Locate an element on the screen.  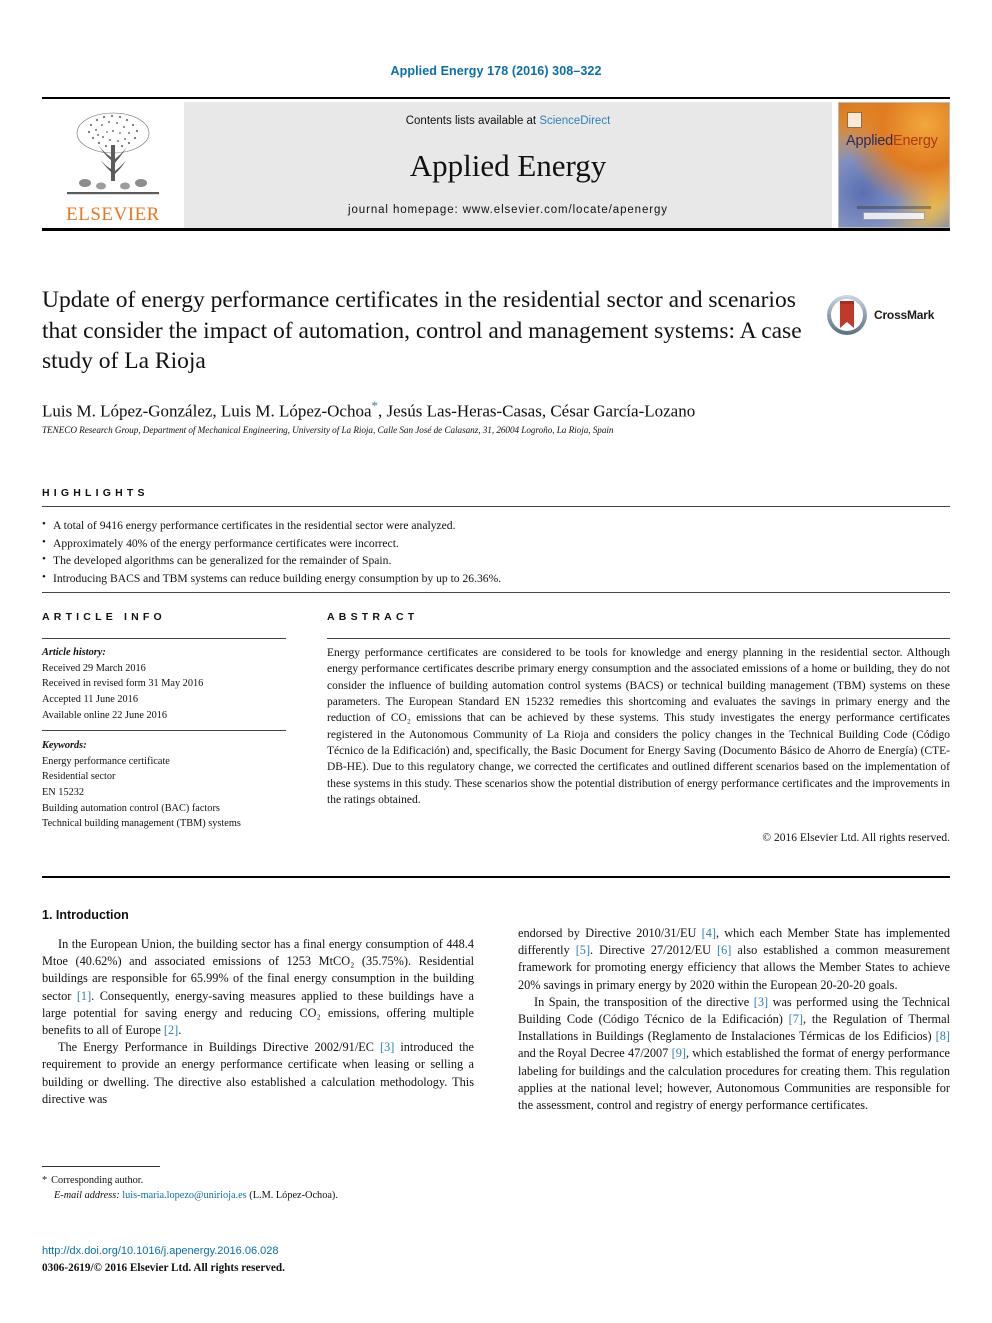
info-section-bottom-rule is located at coordinates (496, 877).